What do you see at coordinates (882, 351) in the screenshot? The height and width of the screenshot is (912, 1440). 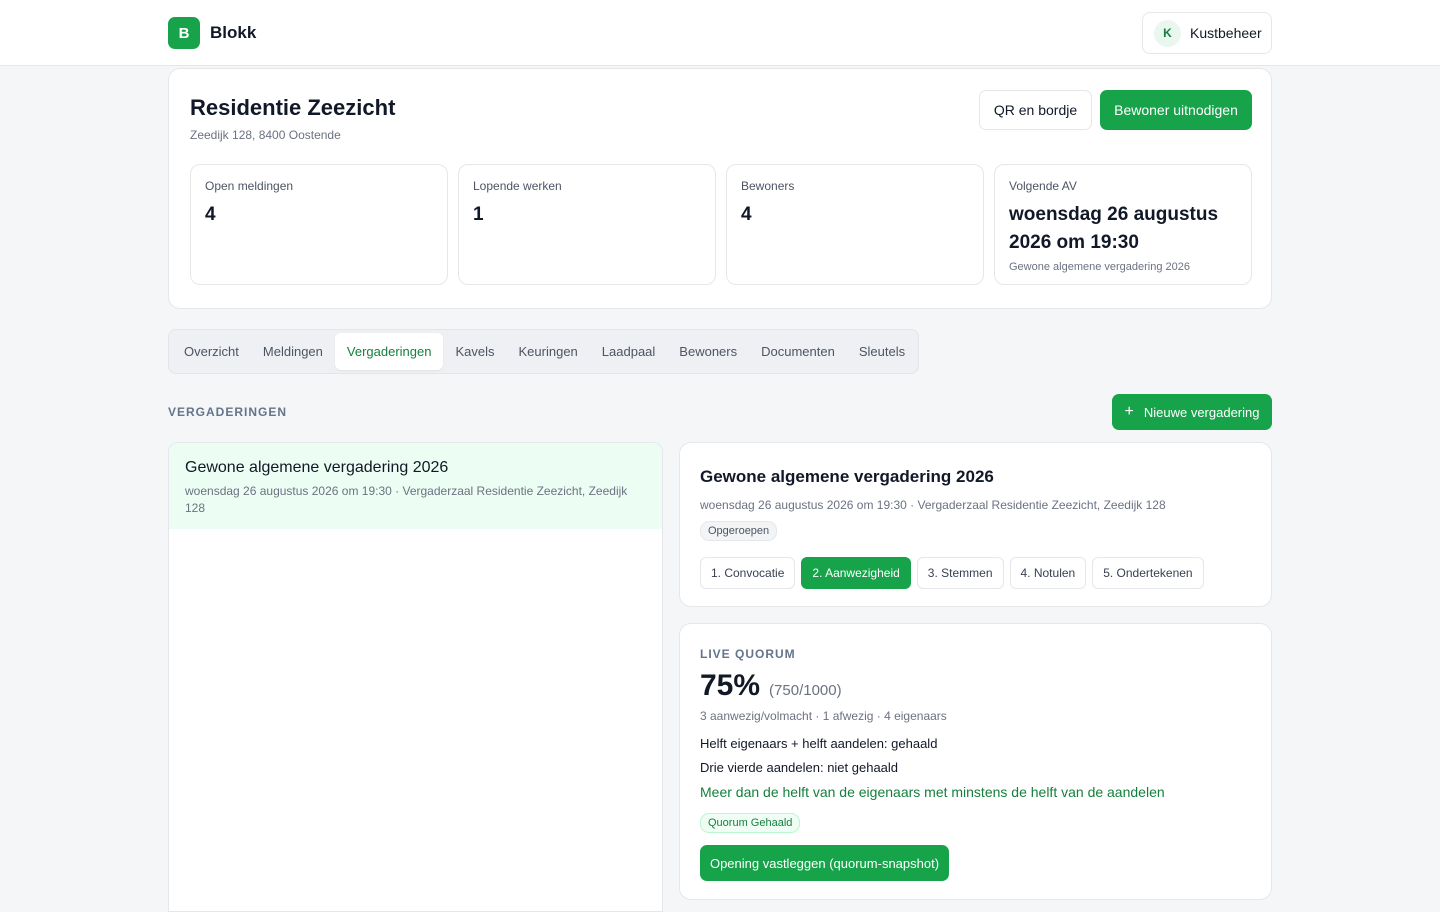 I see `tab-sleutels: Sleutels` at bounding box center [882, 351].